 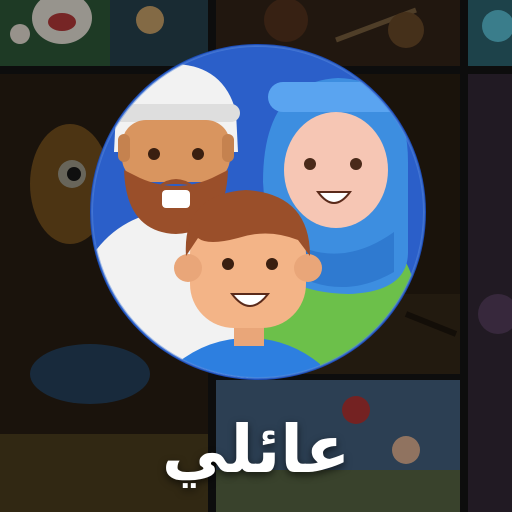 What do you see at coordinates (490, 33) in the screenshot?
I see `background-tile-top-right` at bounding box center [490, 33].